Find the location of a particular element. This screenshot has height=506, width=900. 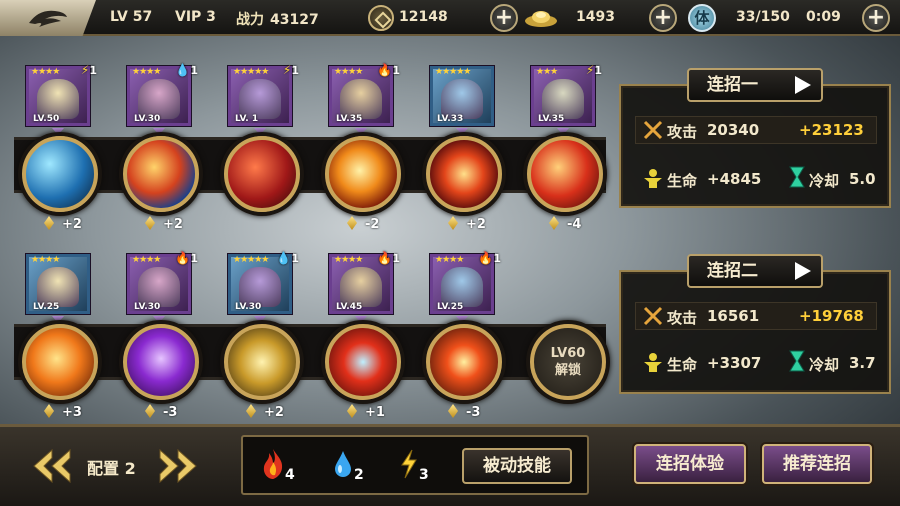

rune-cost: +3 is located at coordinates (63, 412).